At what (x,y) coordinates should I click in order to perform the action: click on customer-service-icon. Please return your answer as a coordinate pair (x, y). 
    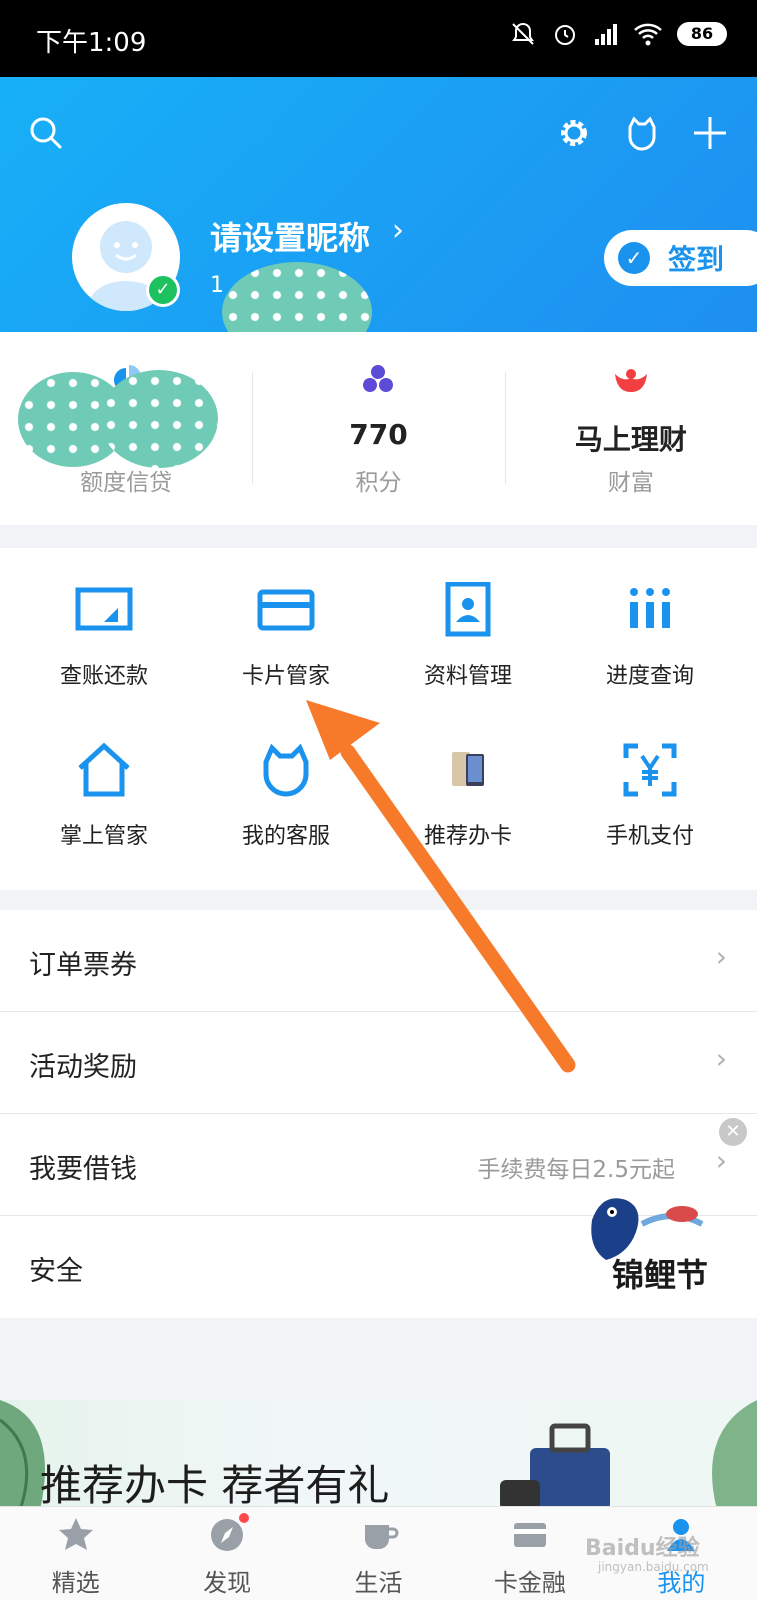
    Looking at the image, I should click on (642, 133).